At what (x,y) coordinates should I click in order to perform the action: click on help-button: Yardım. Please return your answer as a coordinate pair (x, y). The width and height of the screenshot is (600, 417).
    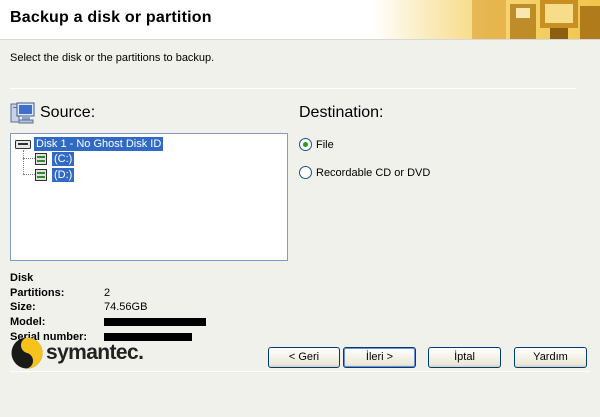
    Looking at the image, I should click on (550, 357).